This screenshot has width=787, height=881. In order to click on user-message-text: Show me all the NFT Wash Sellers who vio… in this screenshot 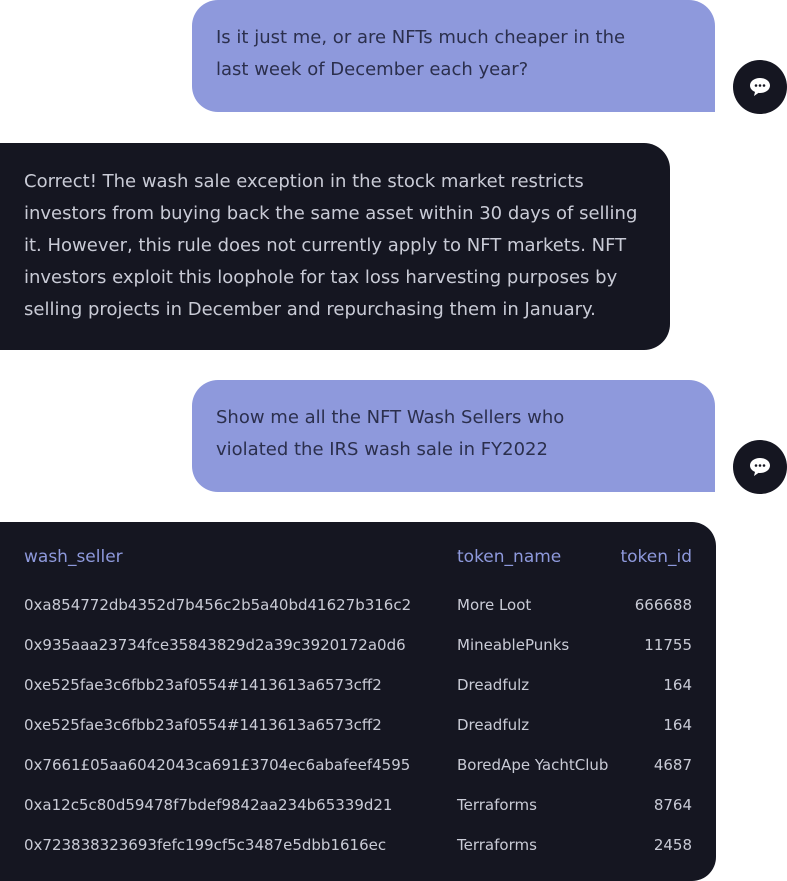, I will do `click(390, 433)`.